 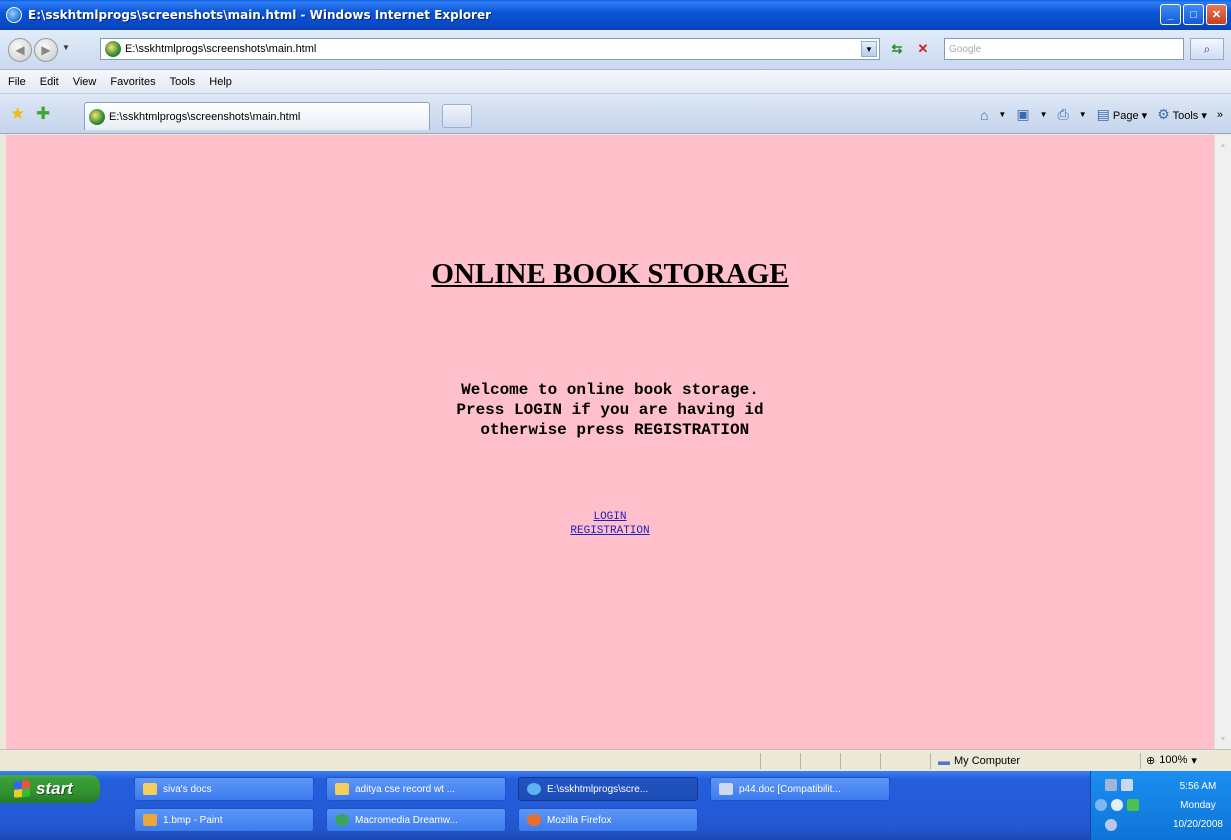 What do you see at coordinates (987, 761) in the screenshot?
I see `zone-label: My Computer` at bounding box center [987, 761].